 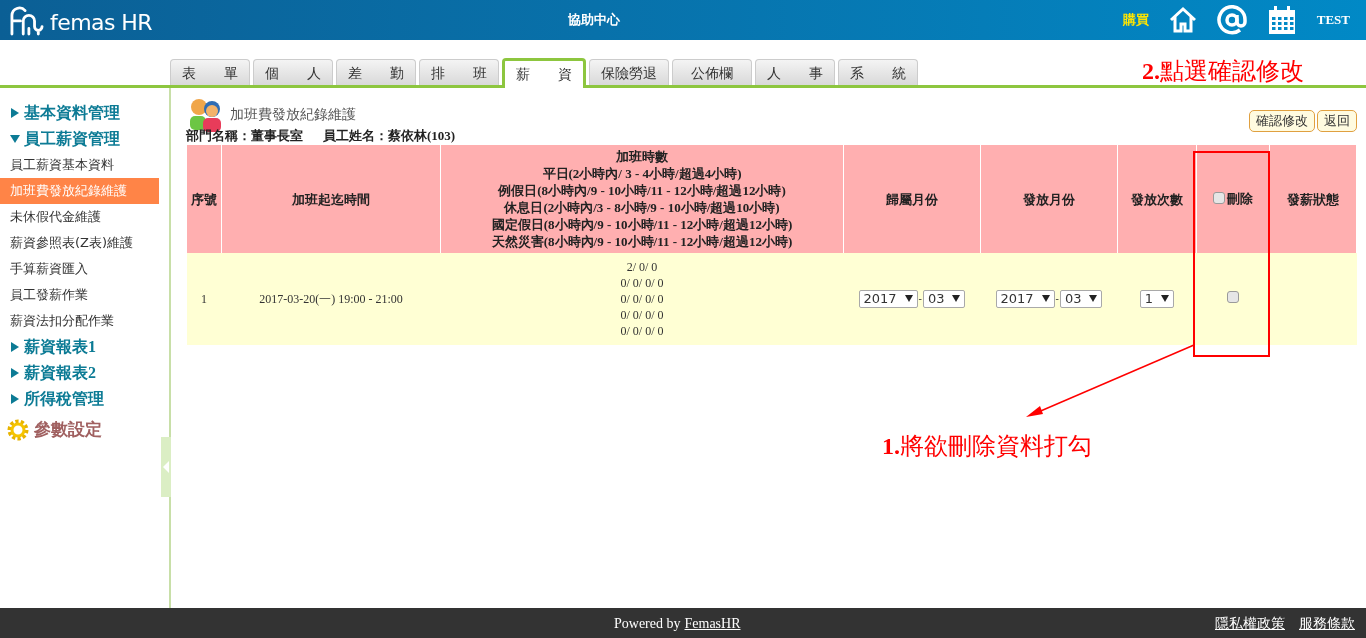 What do you see at coordinates (1281, 20) in the screenshot?
I see `calendar-icon` at bounding box center [1281, 20].